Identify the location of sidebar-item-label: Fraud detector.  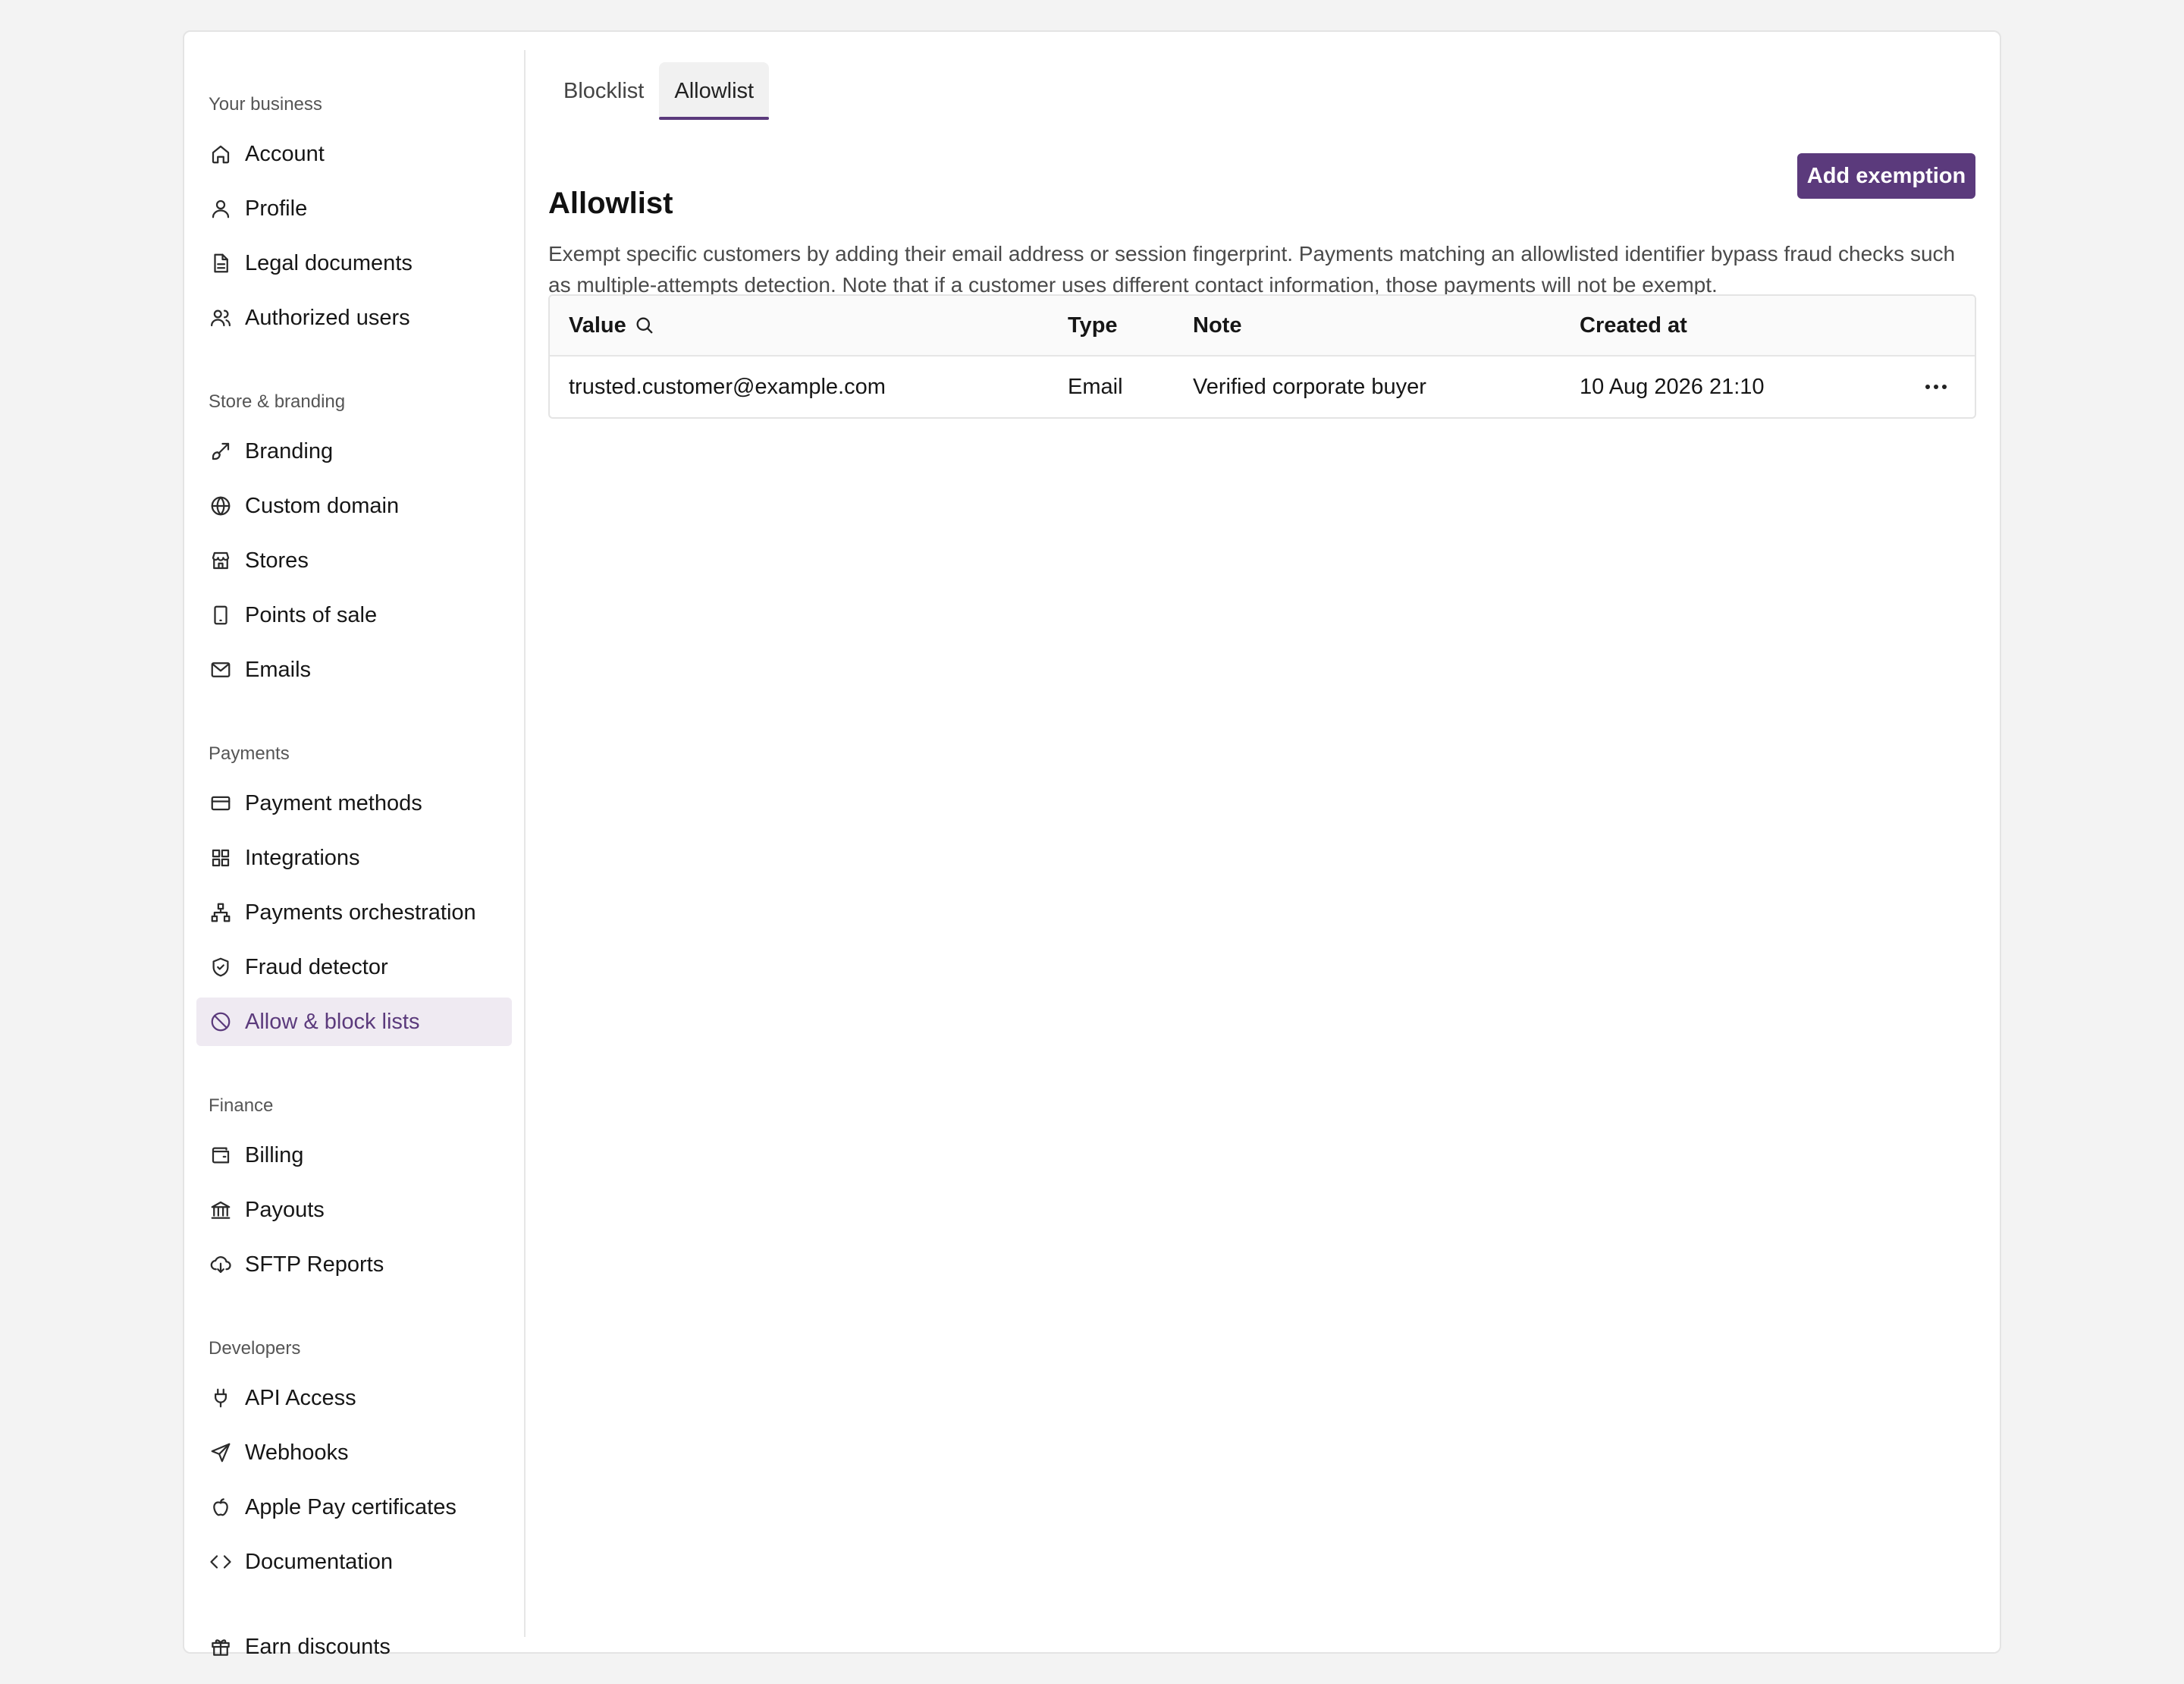
(316, 966).